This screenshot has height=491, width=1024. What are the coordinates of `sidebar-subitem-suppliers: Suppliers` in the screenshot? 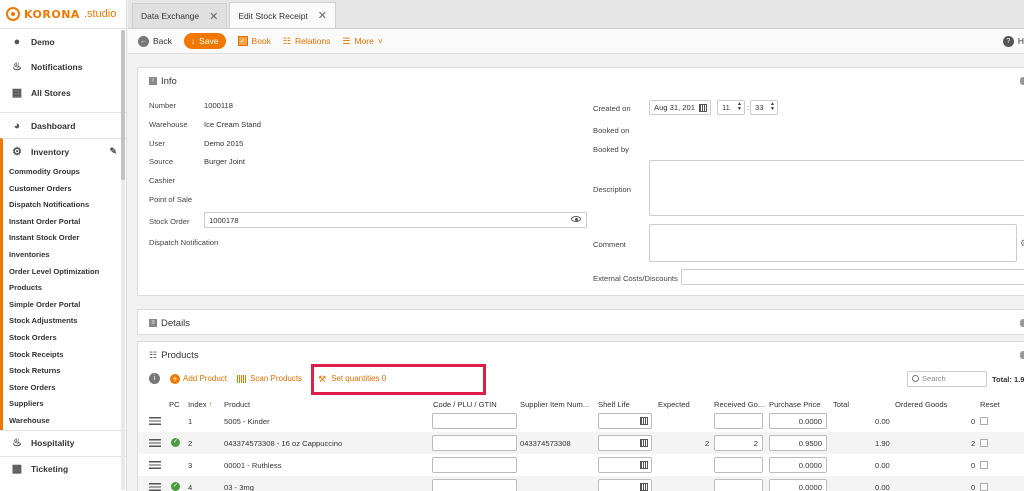 It's located at (64, 404).